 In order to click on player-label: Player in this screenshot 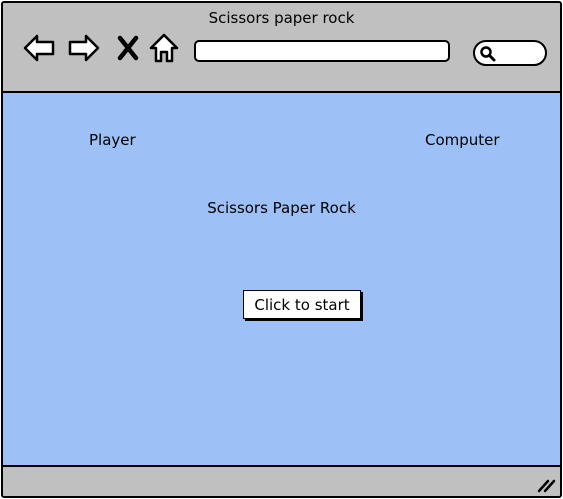, I will do `click(112, 140)`.